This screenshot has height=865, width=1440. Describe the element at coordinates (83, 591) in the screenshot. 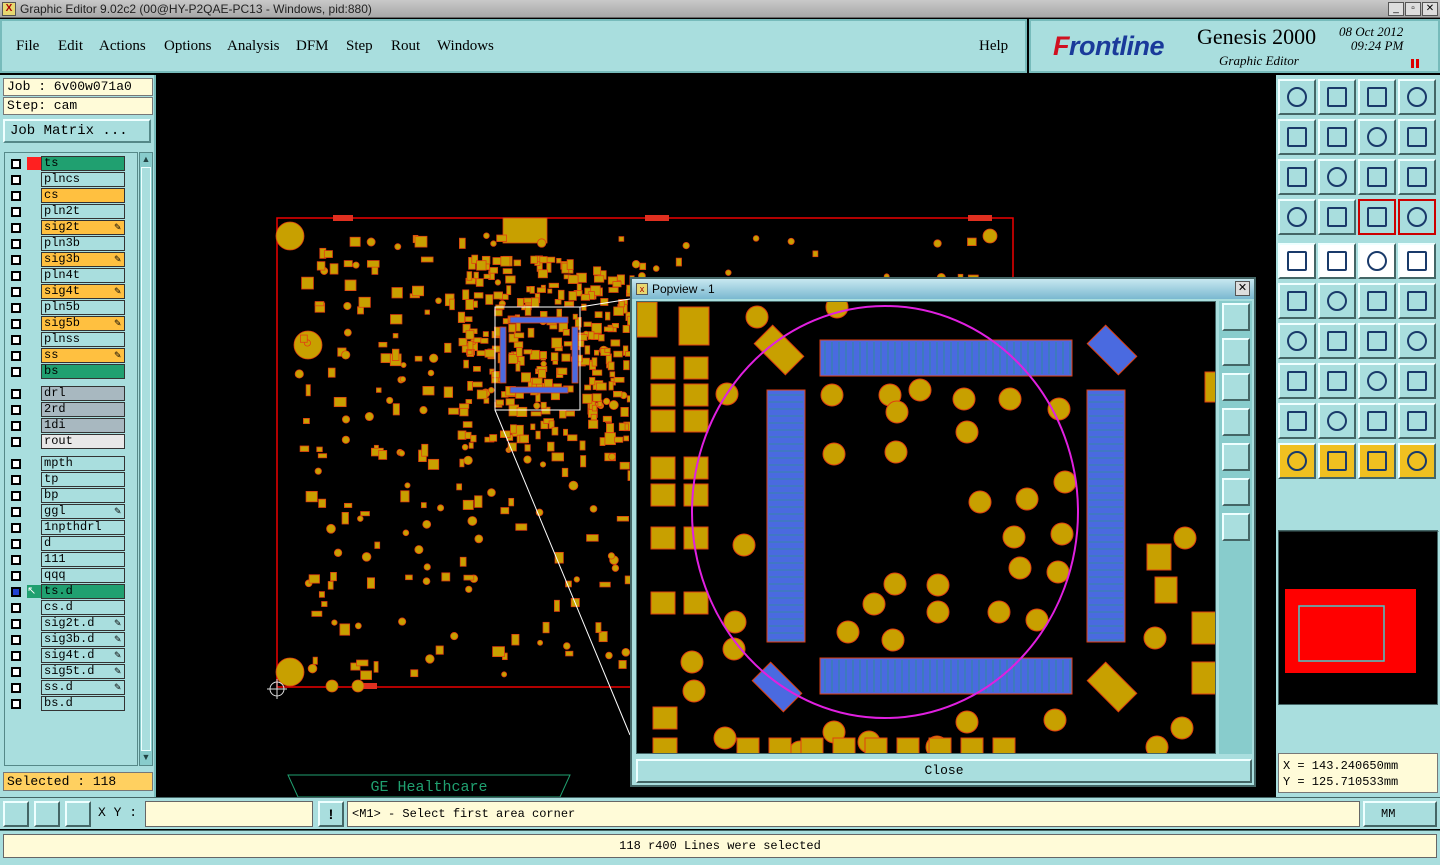

I see `layer-name: ts.d` at that location.